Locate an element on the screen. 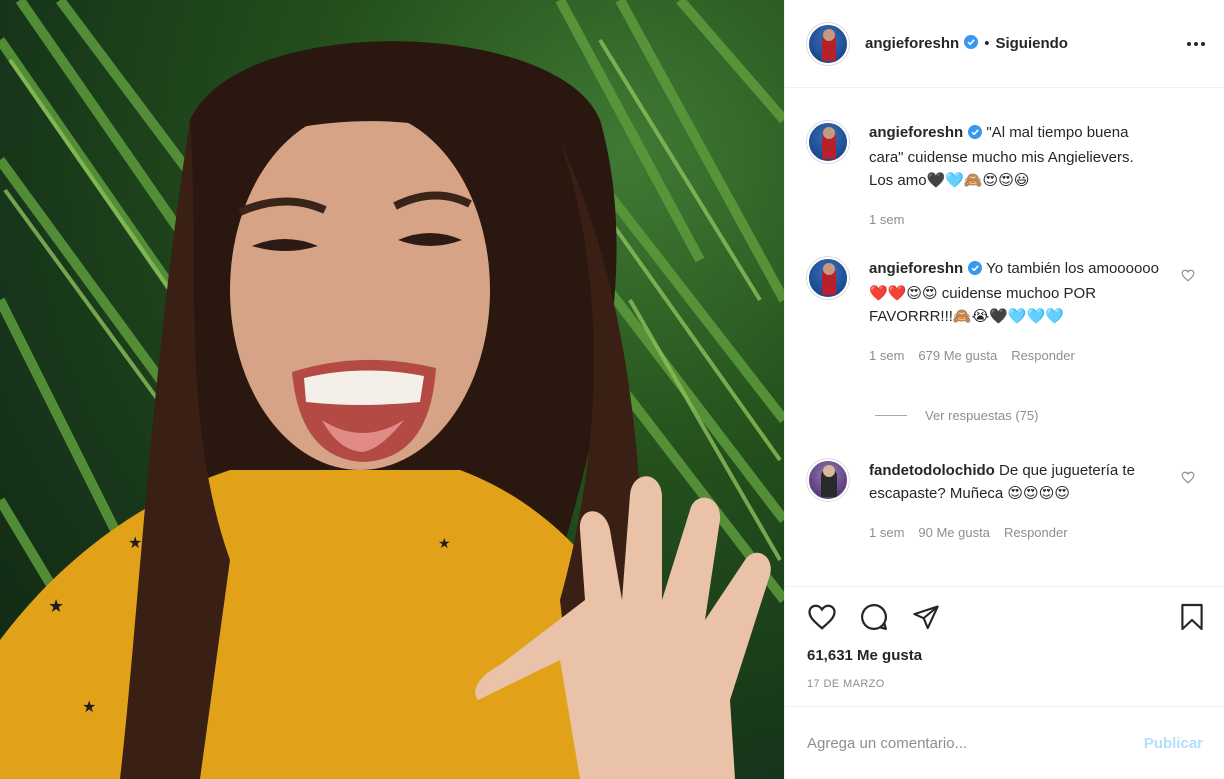 Image resolution: width=1224 pixels, height=779 pixels. caption-time: 1 sem is located at coordinates (886, 219).